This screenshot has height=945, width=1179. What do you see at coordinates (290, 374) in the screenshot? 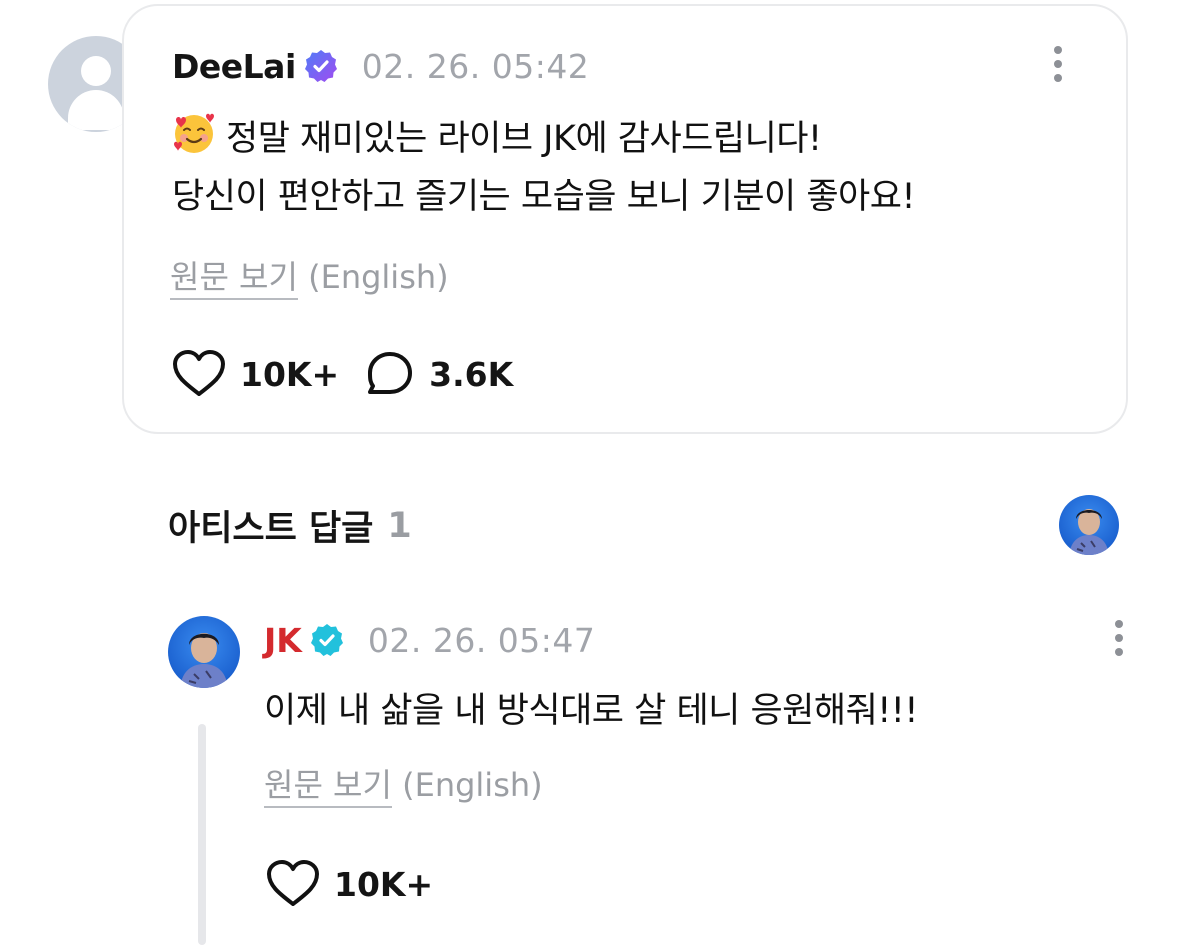
I see `like-count: 10K+` at bounding box center [290, 374].